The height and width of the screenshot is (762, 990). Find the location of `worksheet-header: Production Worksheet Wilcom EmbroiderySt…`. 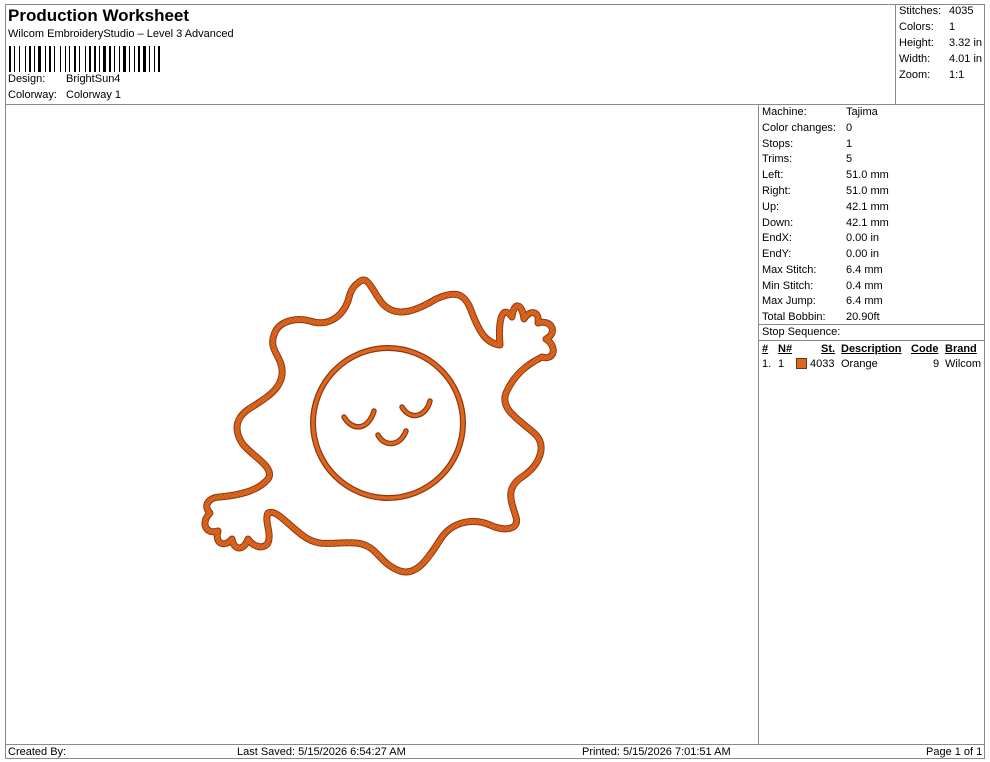

worksheet-header: Production Worksheet Wilcom EmbroiderySt… is located at coordinates (450, 54).